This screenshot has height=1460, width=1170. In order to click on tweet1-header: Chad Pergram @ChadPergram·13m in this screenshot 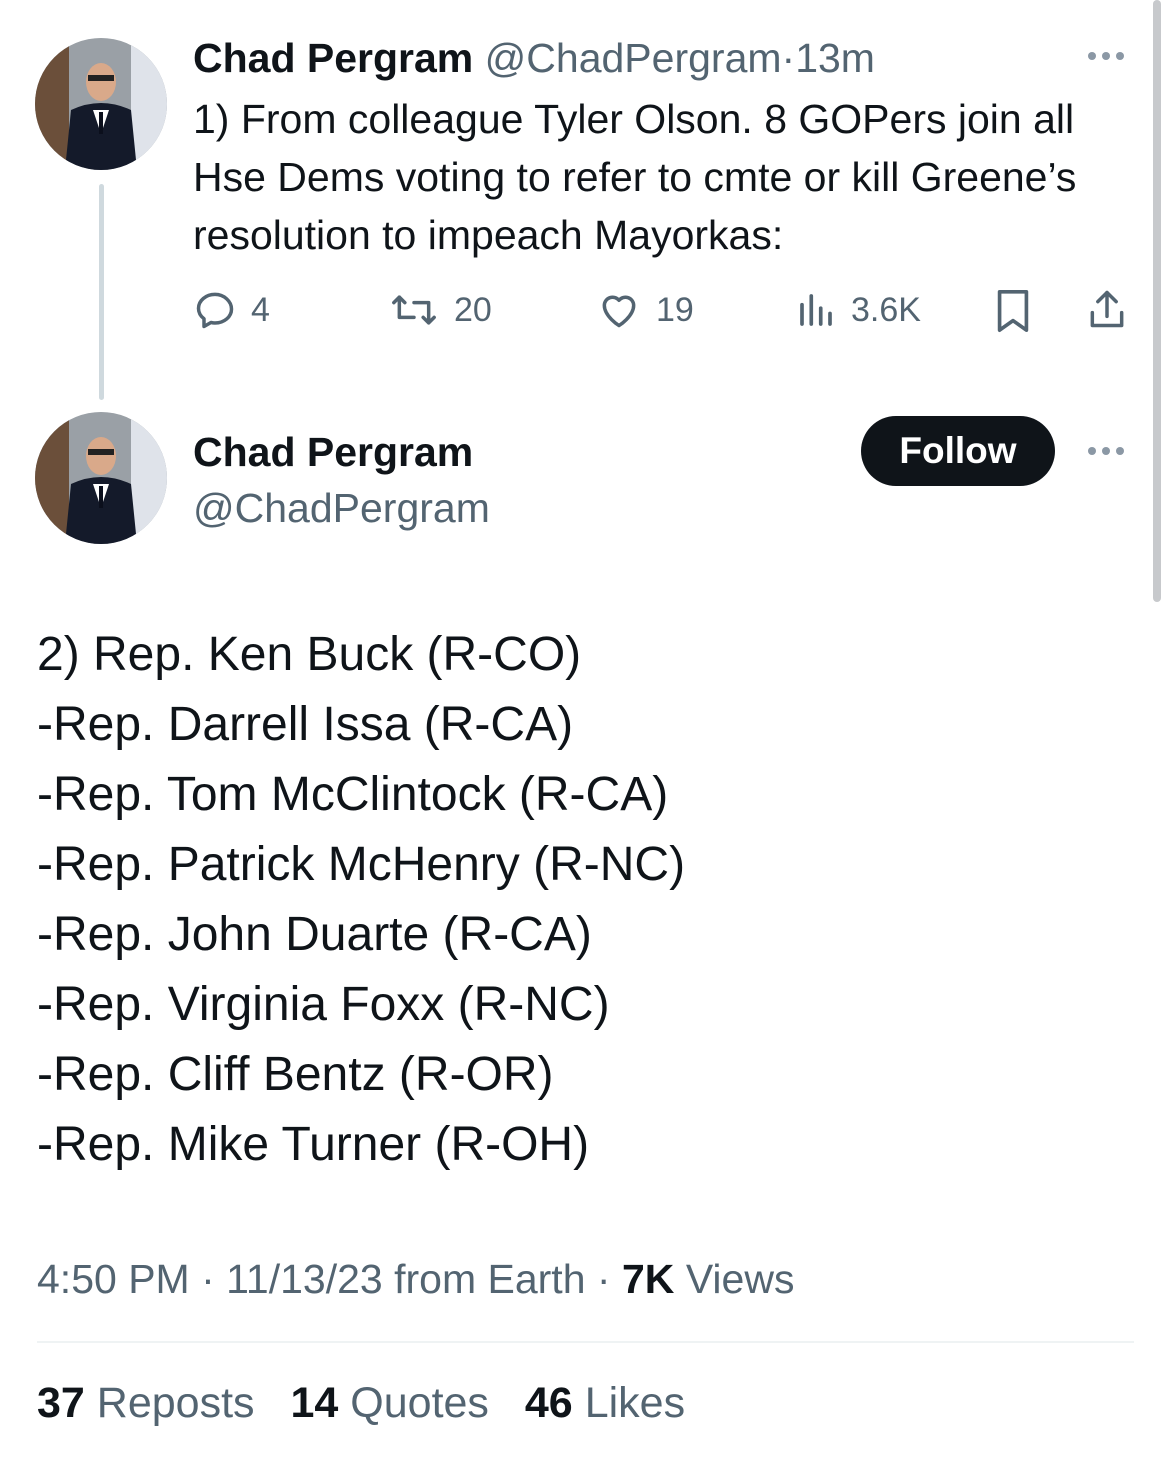, I will do `click(534, 58)`.